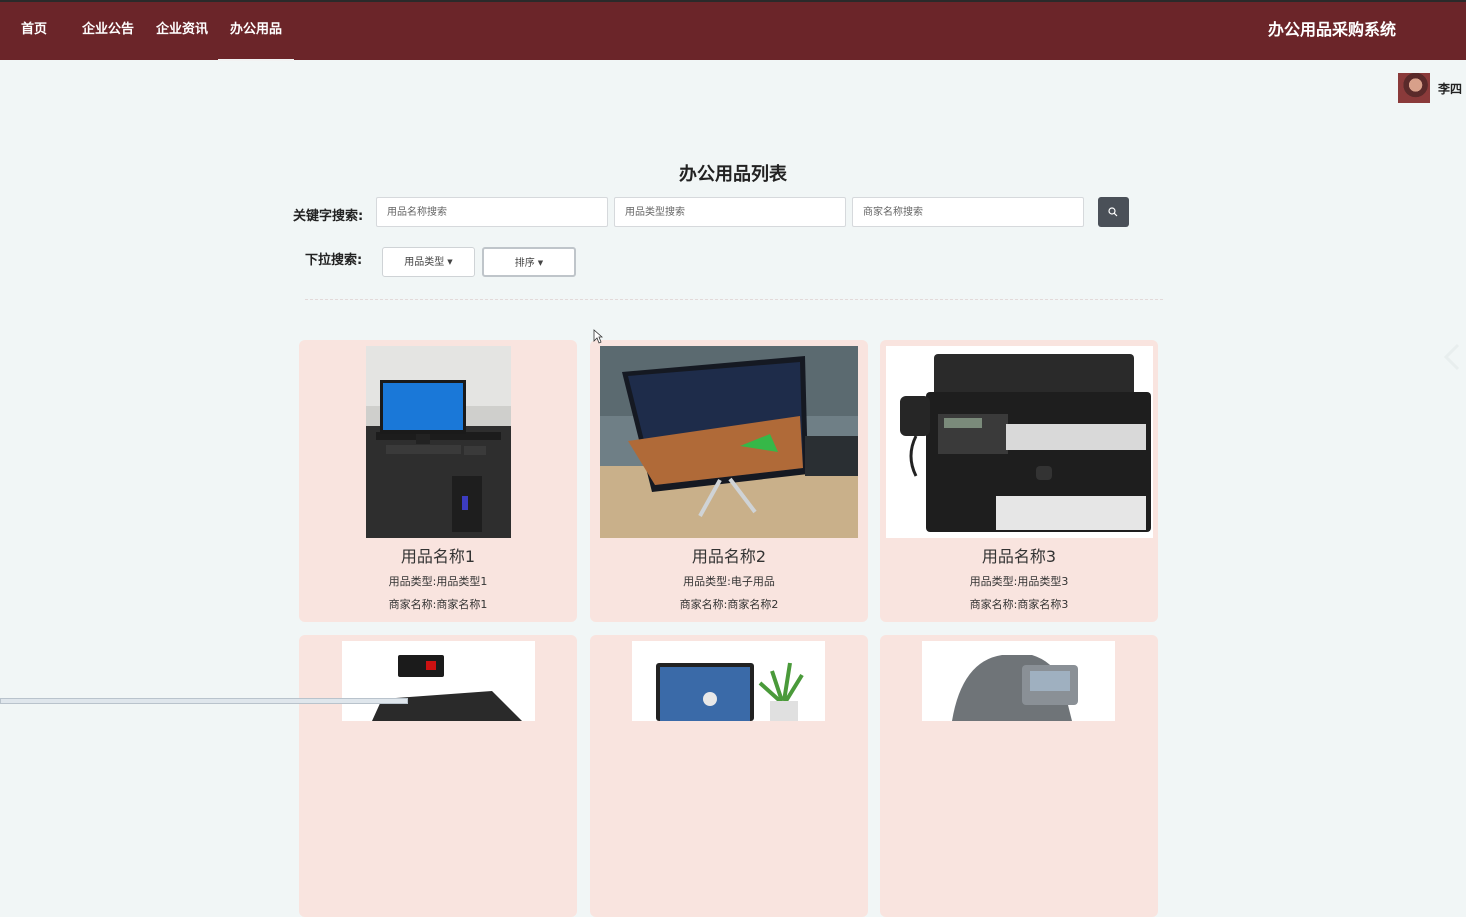 This screenshot has width=1466, height=917. I want to click on keyword-search-label: 关键字搜索:, so click(328, 216).